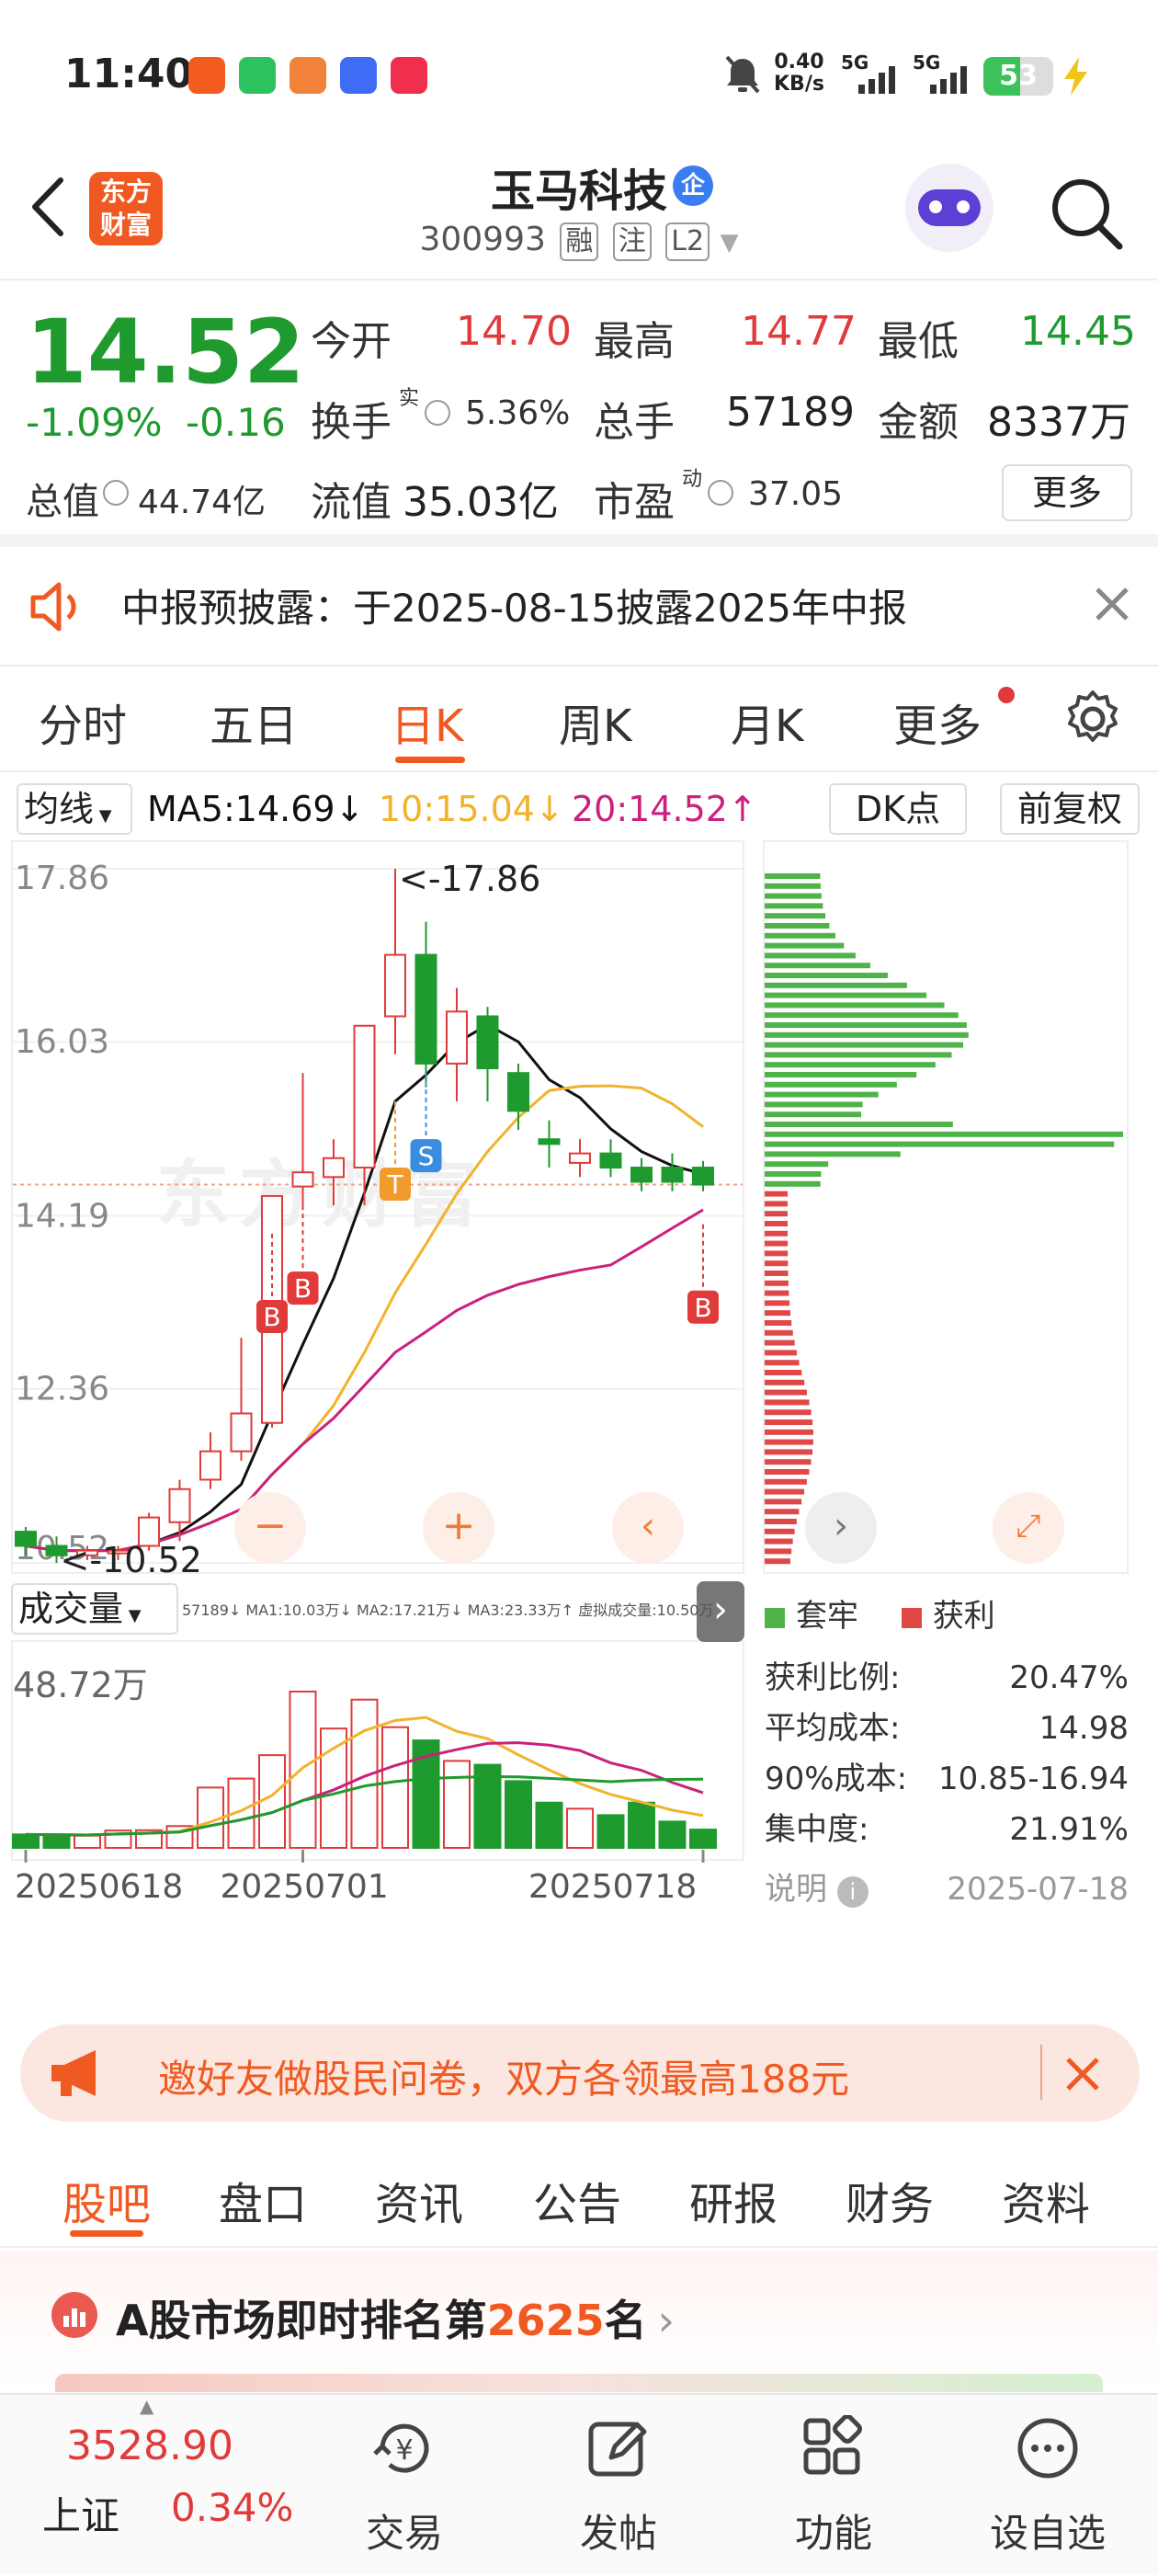  I want to click on tab-weekly-k: 周K, so click(595, 722).